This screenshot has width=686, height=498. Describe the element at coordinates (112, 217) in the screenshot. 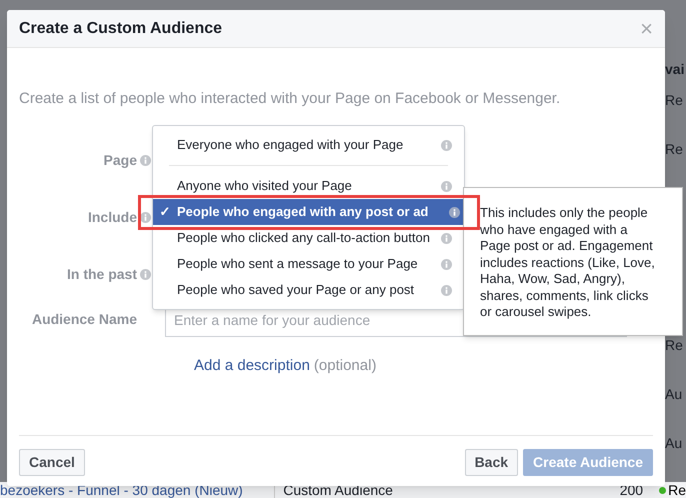

I see `field-label: Include` at that location.